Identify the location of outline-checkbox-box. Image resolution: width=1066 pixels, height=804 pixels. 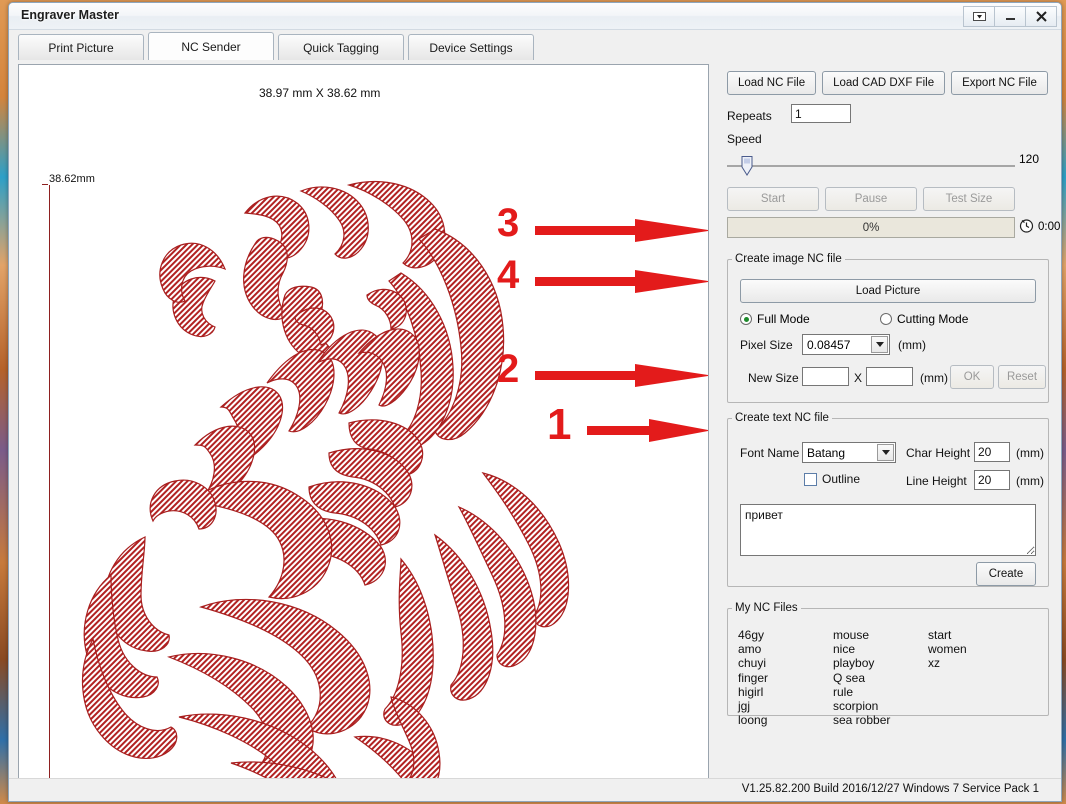
(810, 479).